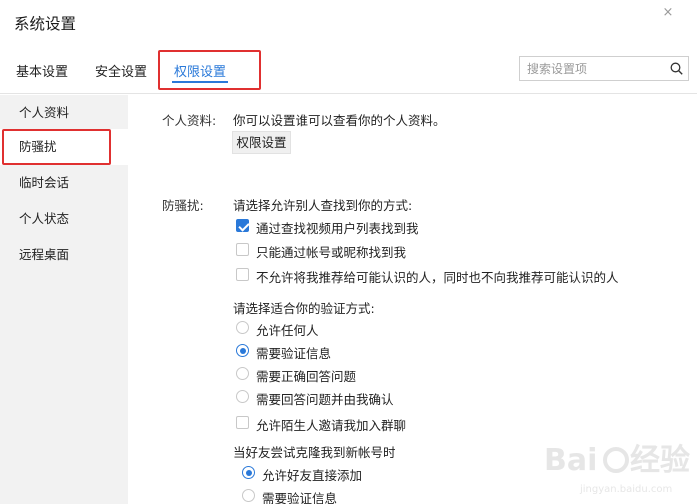 This screenshot has width=697, height=504. Describe the element at coordinates (121, 70) in the screenshot. I see `tab-security-settings: 安全设置` at that location.